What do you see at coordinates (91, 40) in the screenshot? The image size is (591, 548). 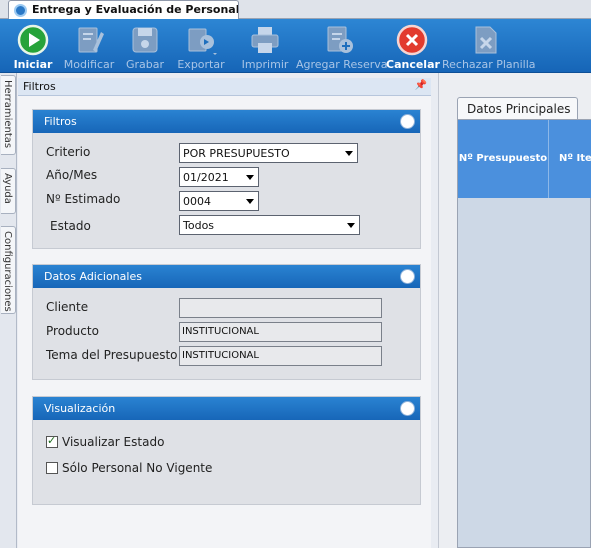 I see `edit-icon` at bounding box center [91, 40].